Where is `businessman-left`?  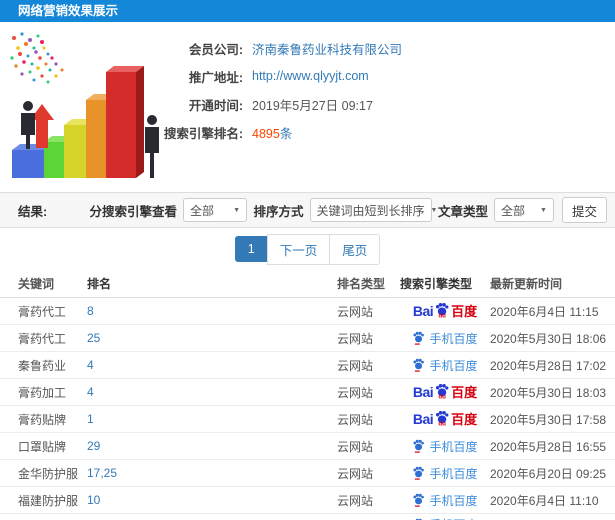
businessman-left is located at coordinates (28, 125).